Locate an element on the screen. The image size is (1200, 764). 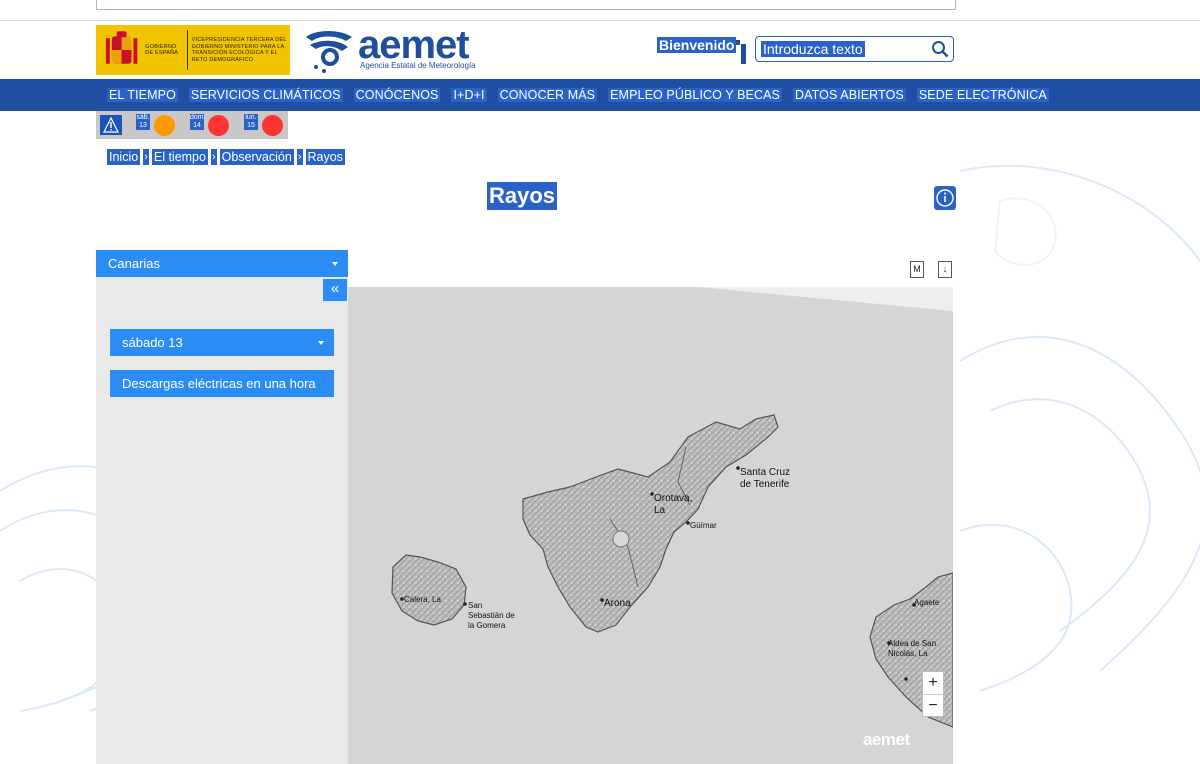
aemet-logo: aemet Agencia Estatal de Meteorología is located at coordinates (397, 49).